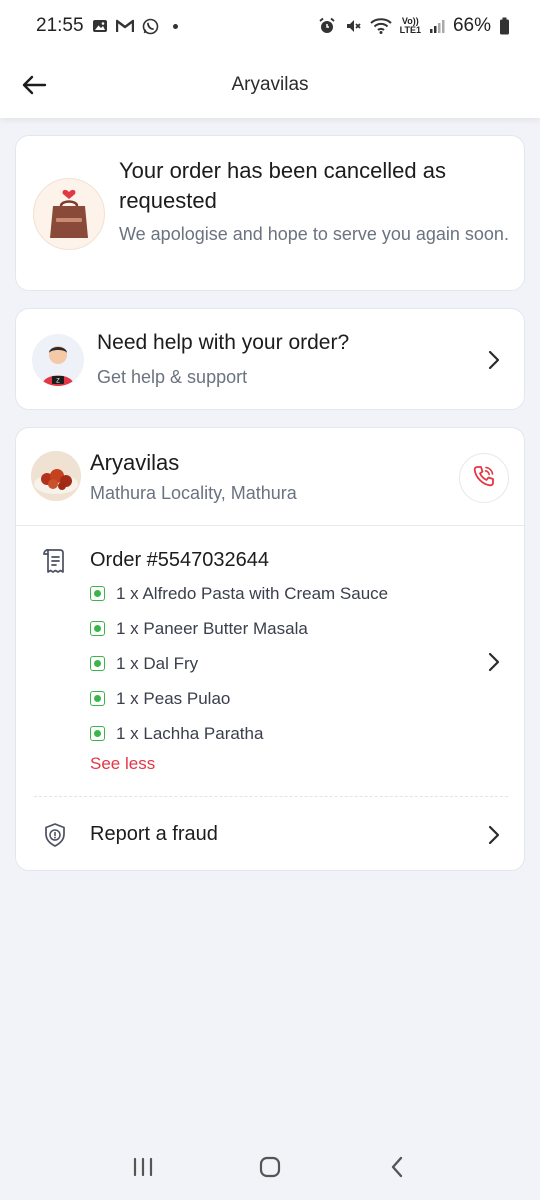 This screenshot has width=540, height=1200. Describe the element at coordinates (494, 662) in the screenshot. I see `order-details-chevron-icon` at that location.